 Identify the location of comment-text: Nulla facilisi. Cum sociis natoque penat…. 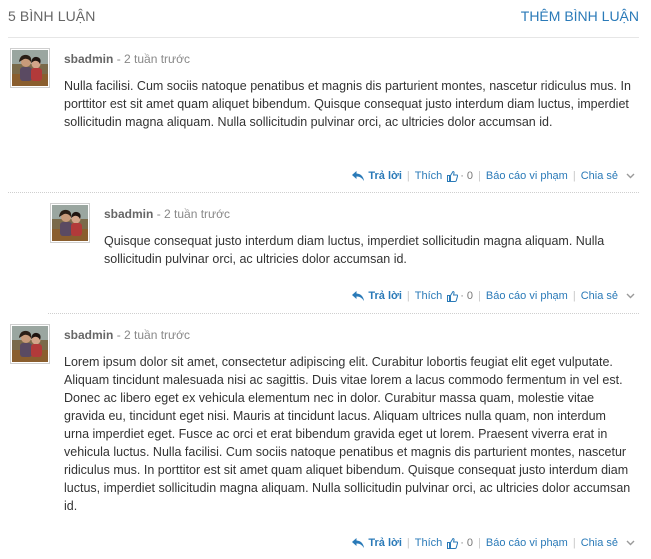
(347, 104).